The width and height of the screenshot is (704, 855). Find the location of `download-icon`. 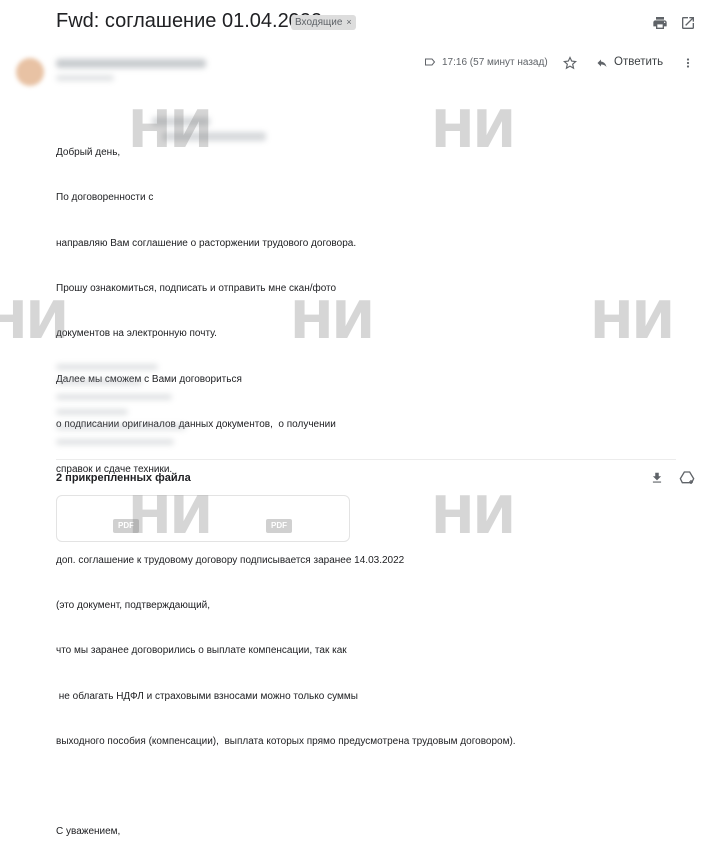

download-icon is located at coordinates (657, 478).